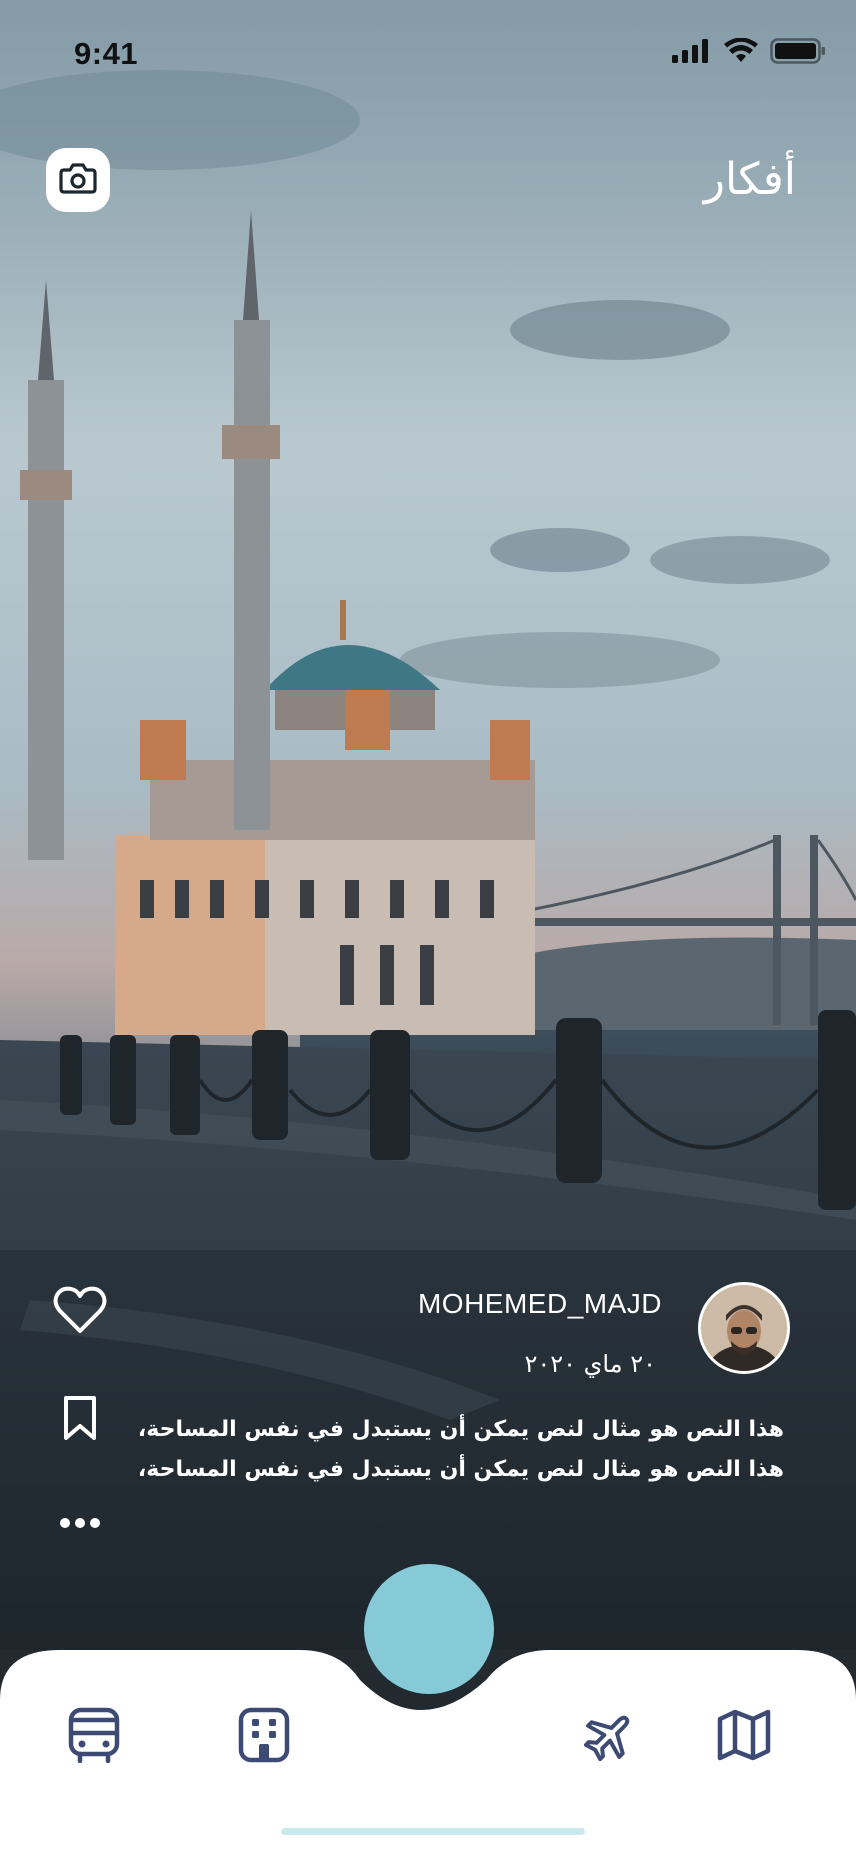 The image size is (856, 1852). What do you see at coordinates (433, 1831) in the screenshot?
I see `home-indicator` at bounding box center [433, 1831].